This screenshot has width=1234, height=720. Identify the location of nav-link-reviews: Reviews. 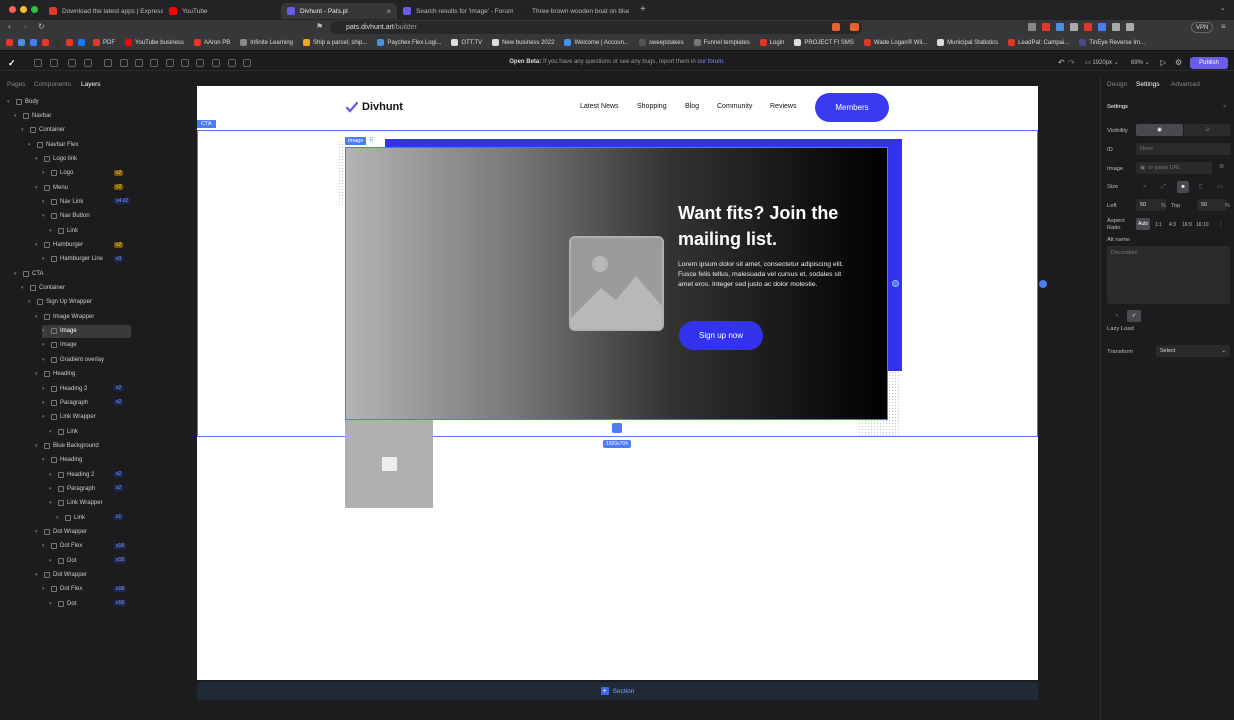
(783, 106).